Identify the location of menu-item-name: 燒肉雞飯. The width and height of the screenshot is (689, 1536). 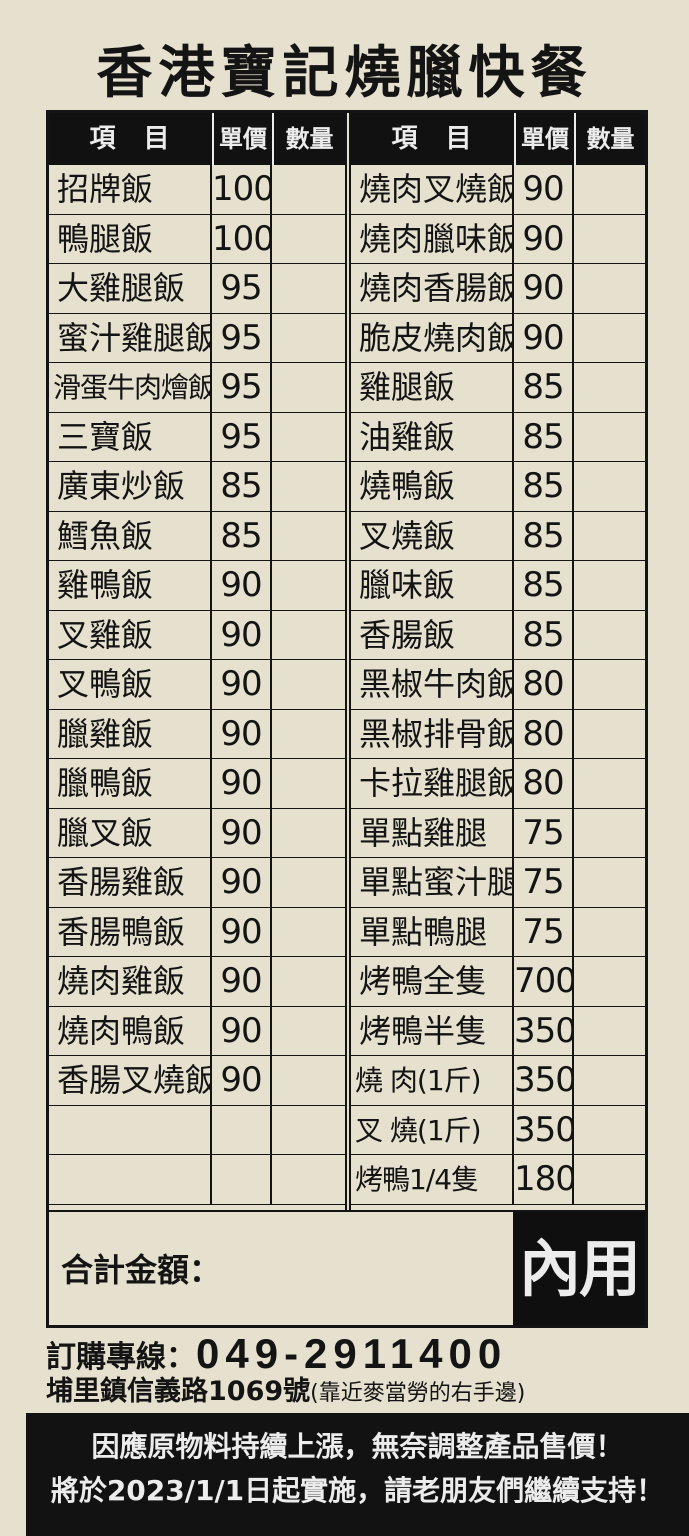
(130, 981).